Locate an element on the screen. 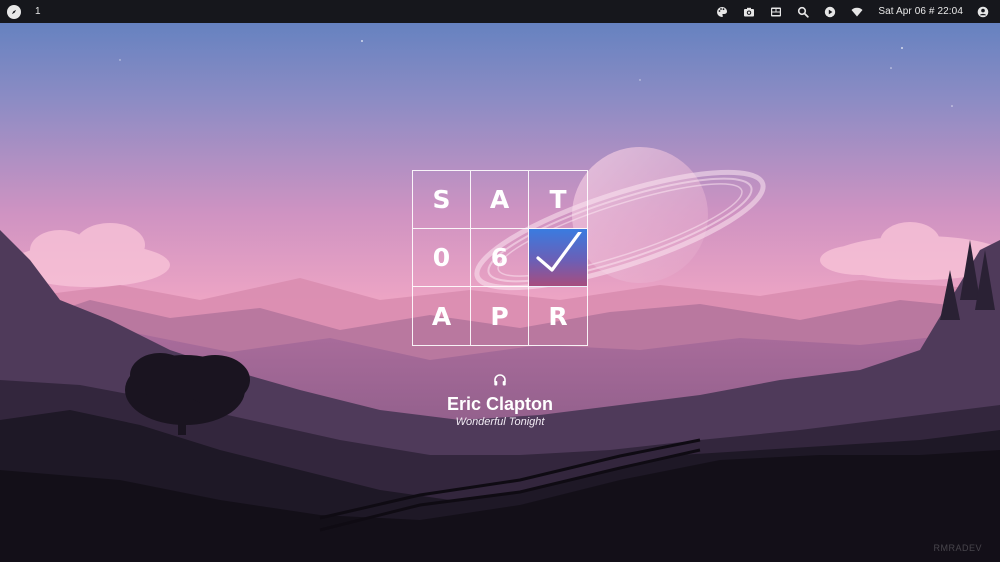 The width and height of the screenshot is (1000, 562). camera-icon is located at coordinates (749, 12).